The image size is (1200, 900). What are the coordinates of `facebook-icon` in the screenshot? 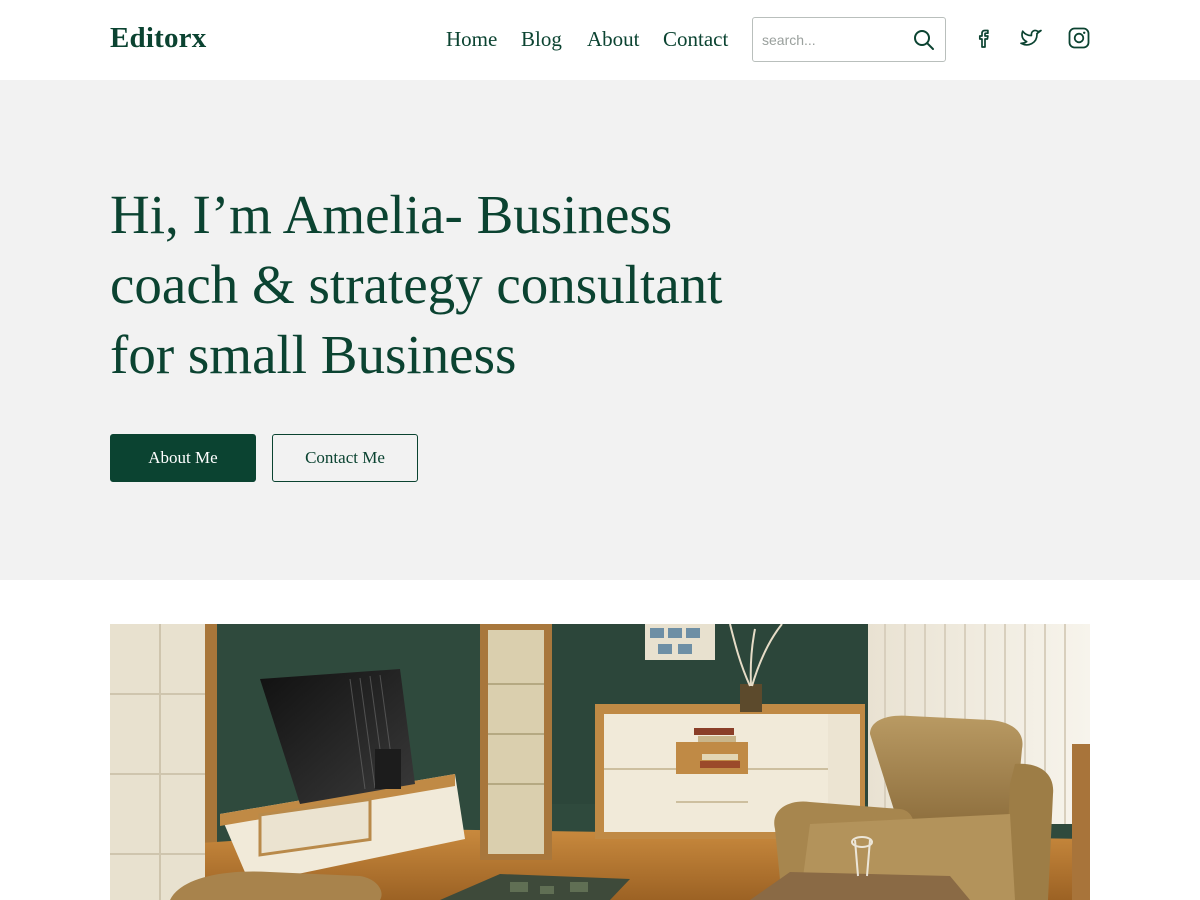 It's located at (984, 38).